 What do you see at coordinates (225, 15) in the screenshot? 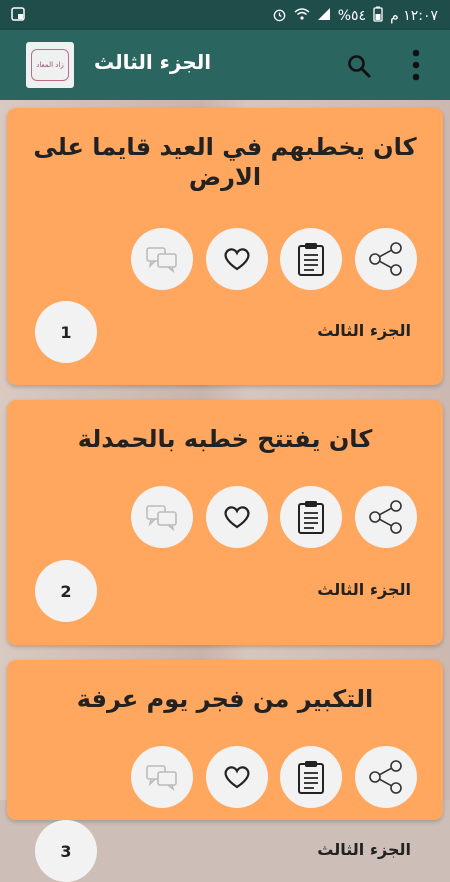
I see `status-bar: %٥٤ ١٢:٠٧ م` at bounding box center [225, 15].